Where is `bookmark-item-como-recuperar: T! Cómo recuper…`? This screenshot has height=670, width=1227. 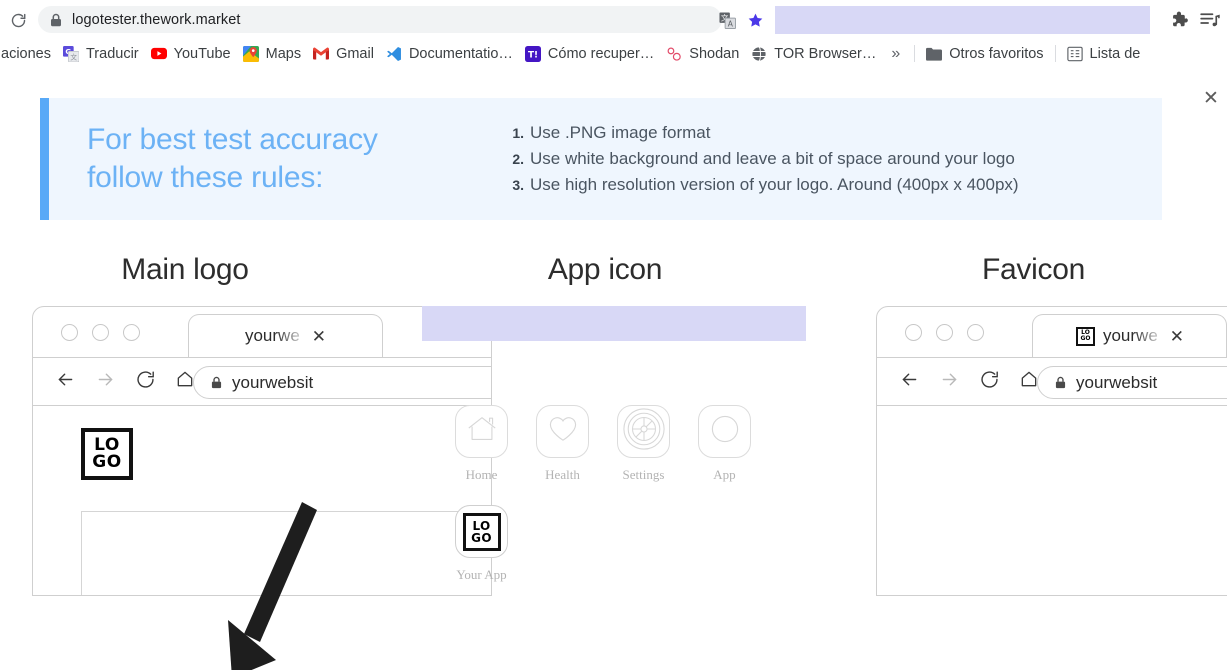 bookmark-item-como-recuperar: T! Cómo recuper… is located at coordinates (589, 54).